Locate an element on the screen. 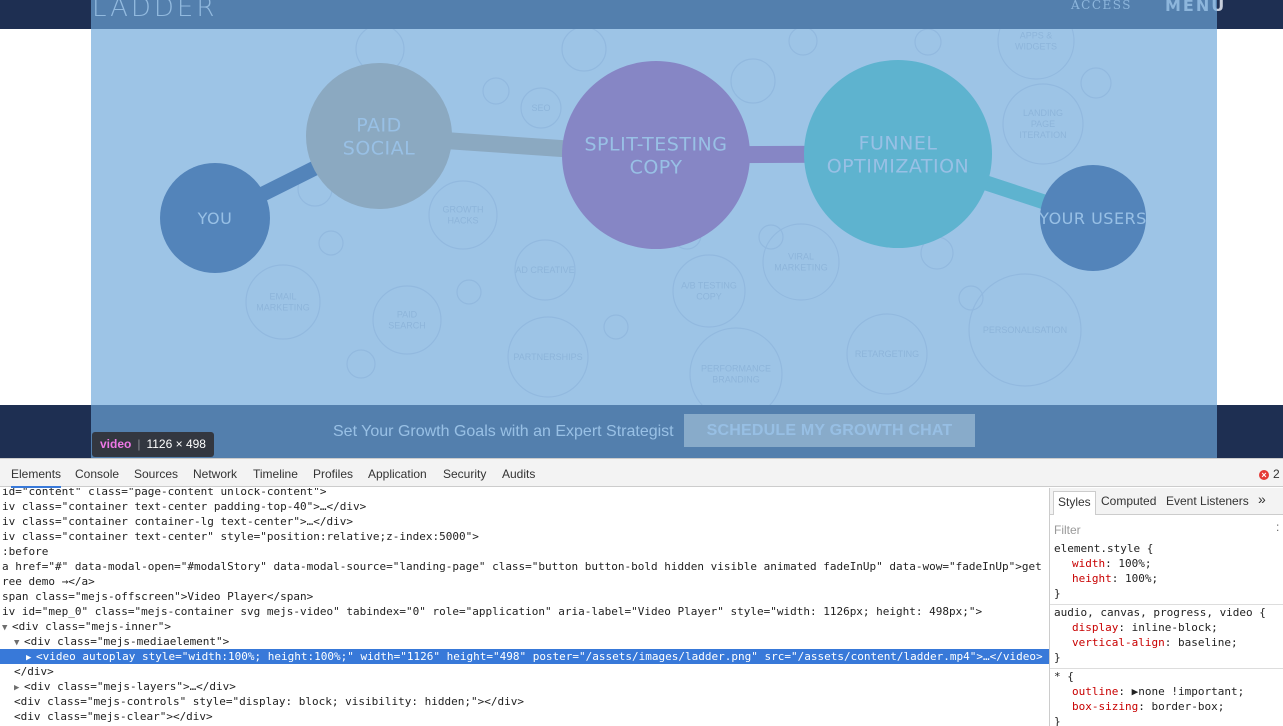  style-value: 100%; is located at coordinates (1142, 578).